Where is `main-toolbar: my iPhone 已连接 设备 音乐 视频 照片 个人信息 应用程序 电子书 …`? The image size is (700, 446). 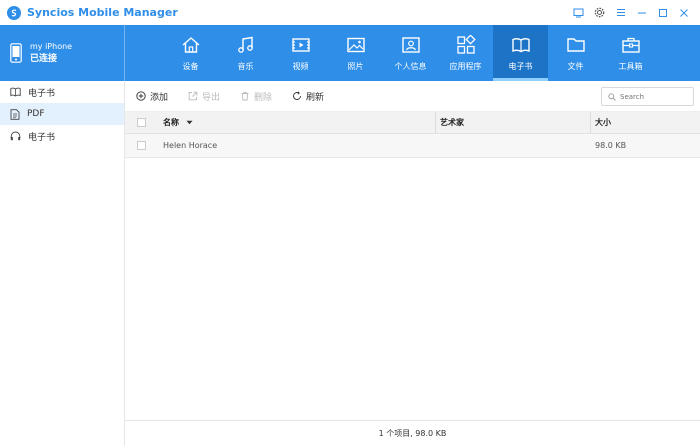
main-toolbar: my iPhone 已连接 设备 音乐 视频 照片 个人信息 应用程序 电子书 … is located at coordinates (350, 53).